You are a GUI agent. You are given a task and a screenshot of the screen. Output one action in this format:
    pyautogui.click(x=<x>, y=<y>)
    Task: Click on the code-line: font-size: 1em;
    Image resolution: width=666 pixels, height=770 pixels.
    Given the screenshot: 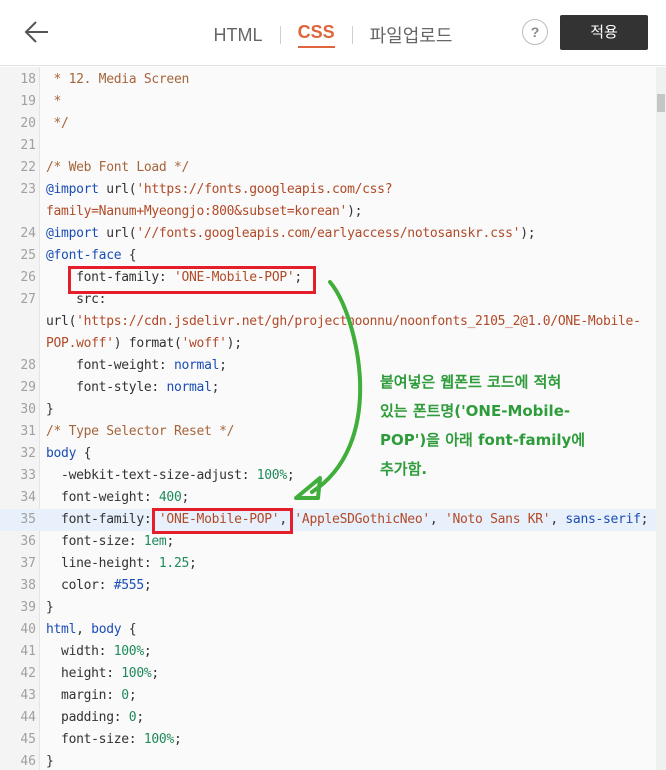 What is the action you would take?
    pyautogui.click(x=110, y=542)
    